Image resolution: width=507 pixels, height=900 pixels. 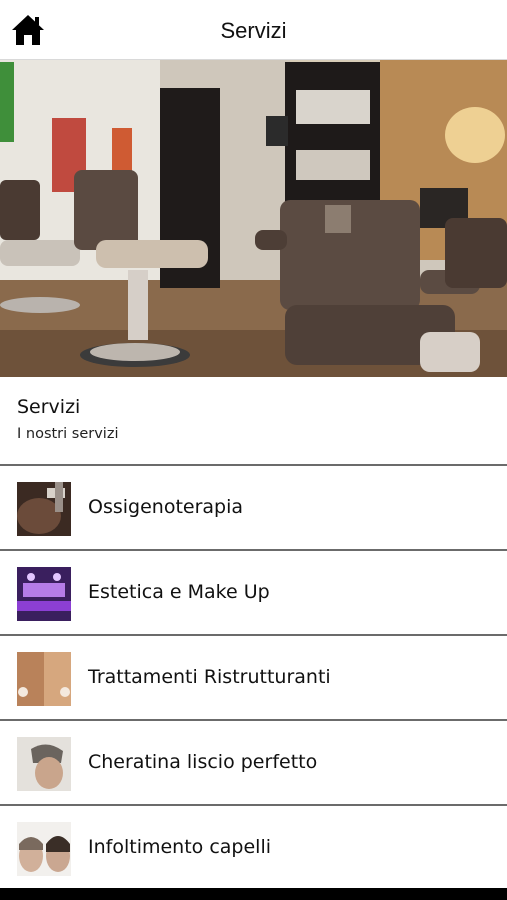 I want to click on service-item-cheratina: Cheratina liscio perfetto, so click(x=253, y=761).